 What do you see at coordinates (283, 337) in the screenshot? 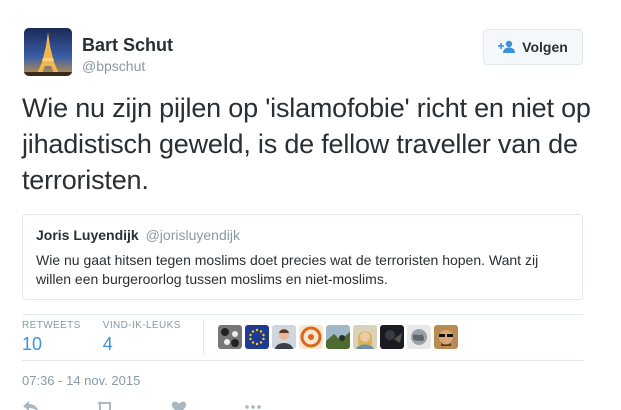
I see `liker-avatar-man-portrait` at bounding box center [283, 337].